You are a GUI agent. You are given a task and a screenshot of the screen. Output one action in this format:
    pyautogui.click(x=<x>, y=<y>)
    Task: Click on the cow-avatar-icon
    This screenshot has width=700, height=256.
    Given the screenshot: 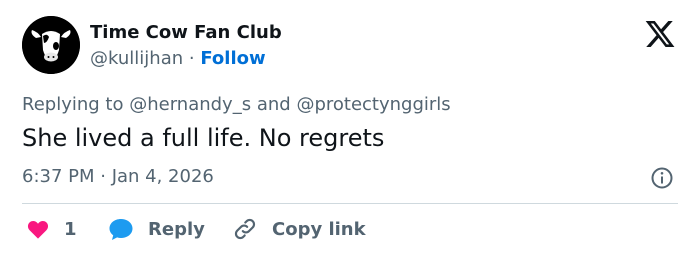 What is the action you would take?
    pyautogui.click(x=51, y=45)
    